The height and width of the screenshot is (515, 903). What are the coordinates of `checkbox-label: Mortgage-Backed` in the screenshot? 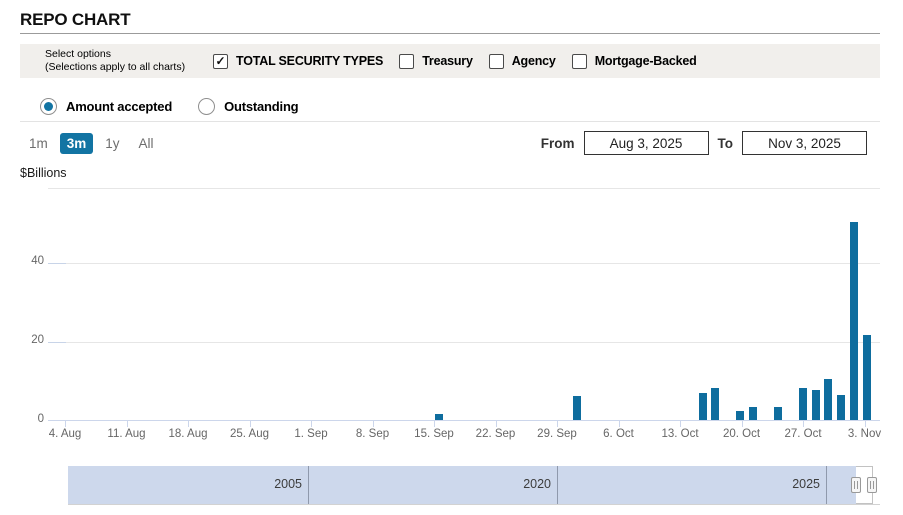 It's located at (645, 61).